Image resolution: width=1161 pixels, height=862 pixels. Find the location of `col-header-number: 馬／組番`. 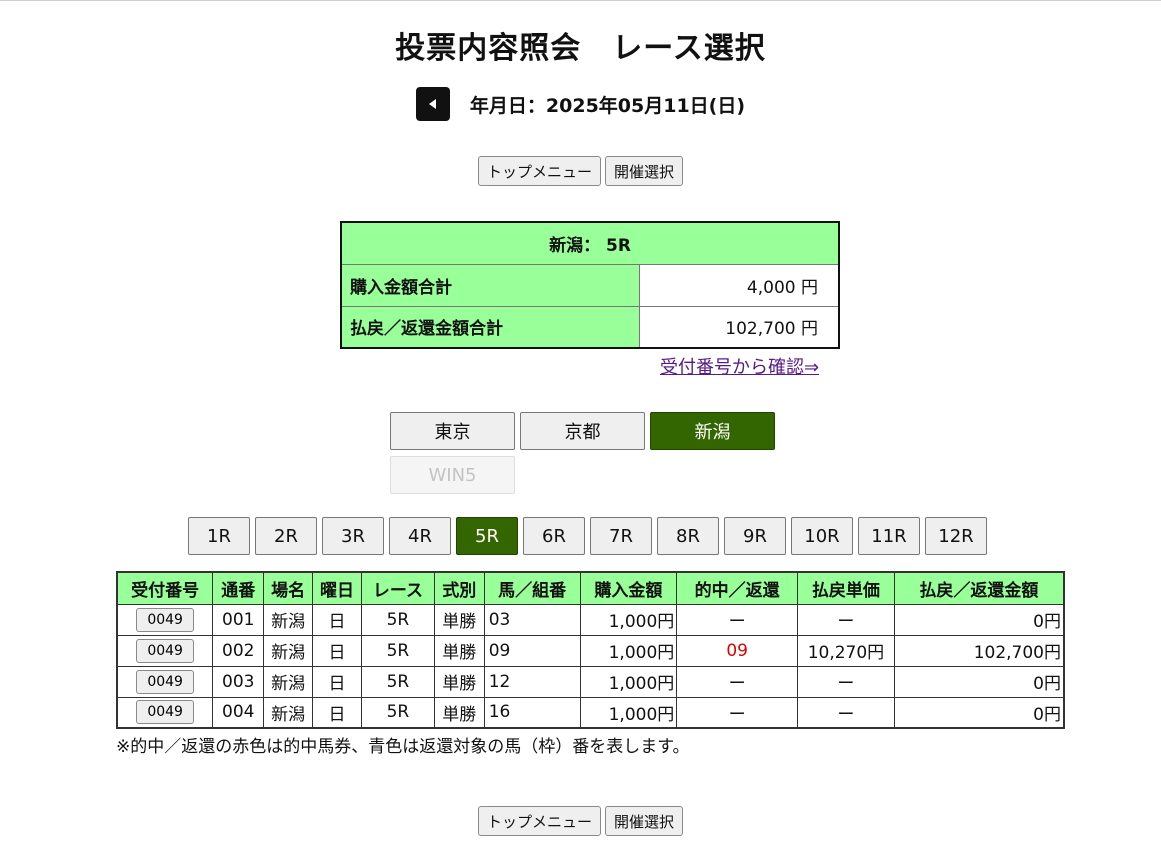

col-header-number: 馬／組番 is located at coordinates (532, 588).